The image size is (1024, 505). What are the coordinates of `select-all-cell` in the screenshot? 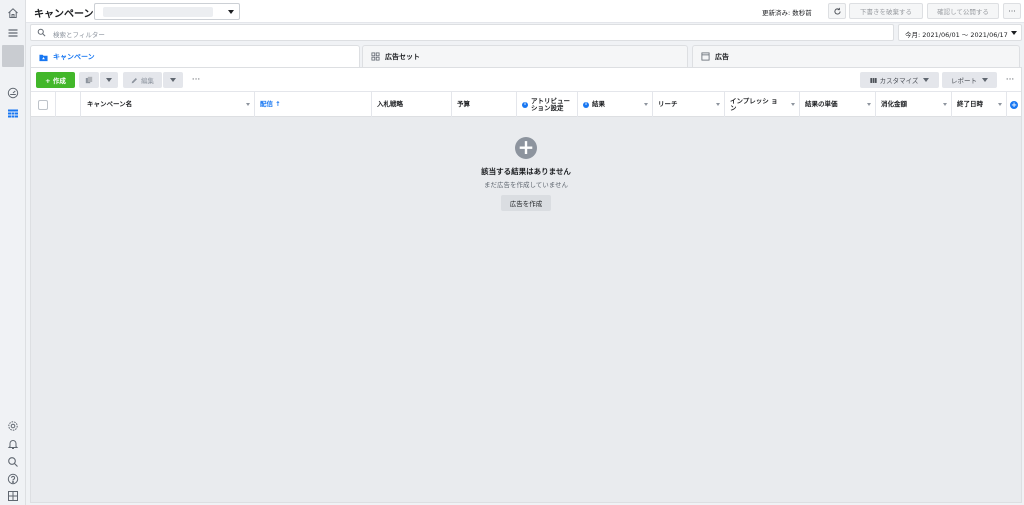 It's located at (43, 104).